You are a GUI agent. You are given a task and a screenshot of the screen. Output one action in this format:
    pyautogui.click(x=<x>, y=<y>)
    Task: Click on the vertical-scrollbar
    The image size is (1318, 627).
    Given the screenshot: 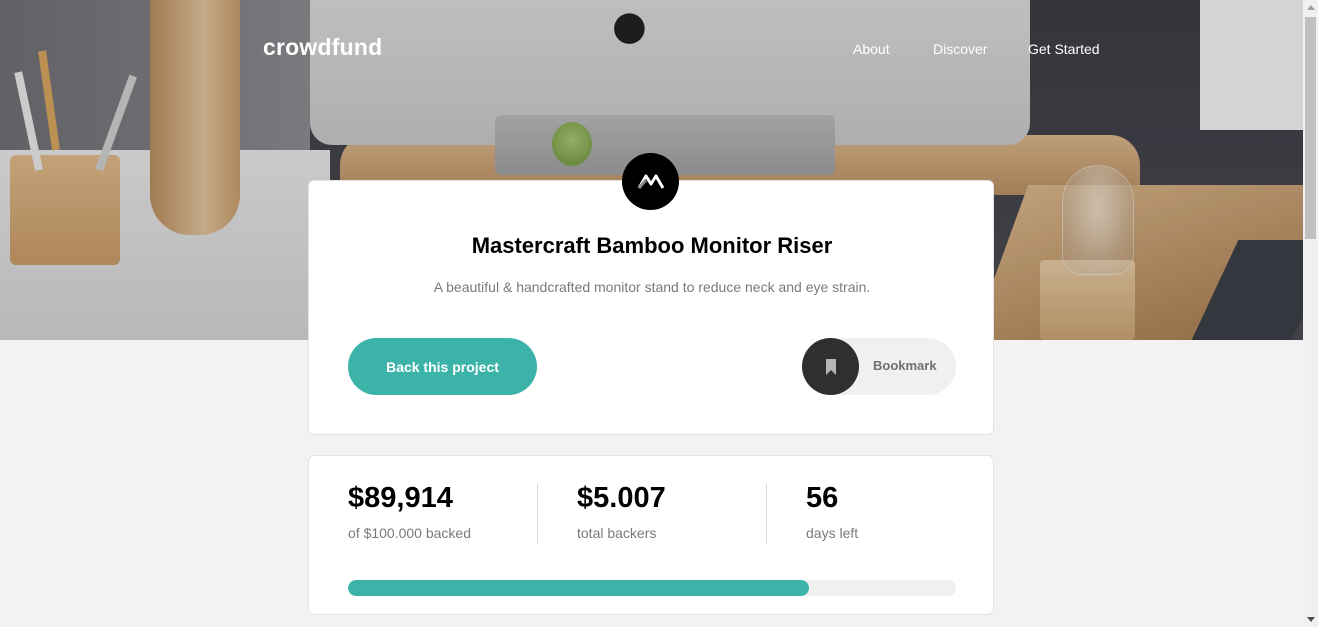 What is the action you would take?
    pyautogui.click(x=1310, y=313)
    